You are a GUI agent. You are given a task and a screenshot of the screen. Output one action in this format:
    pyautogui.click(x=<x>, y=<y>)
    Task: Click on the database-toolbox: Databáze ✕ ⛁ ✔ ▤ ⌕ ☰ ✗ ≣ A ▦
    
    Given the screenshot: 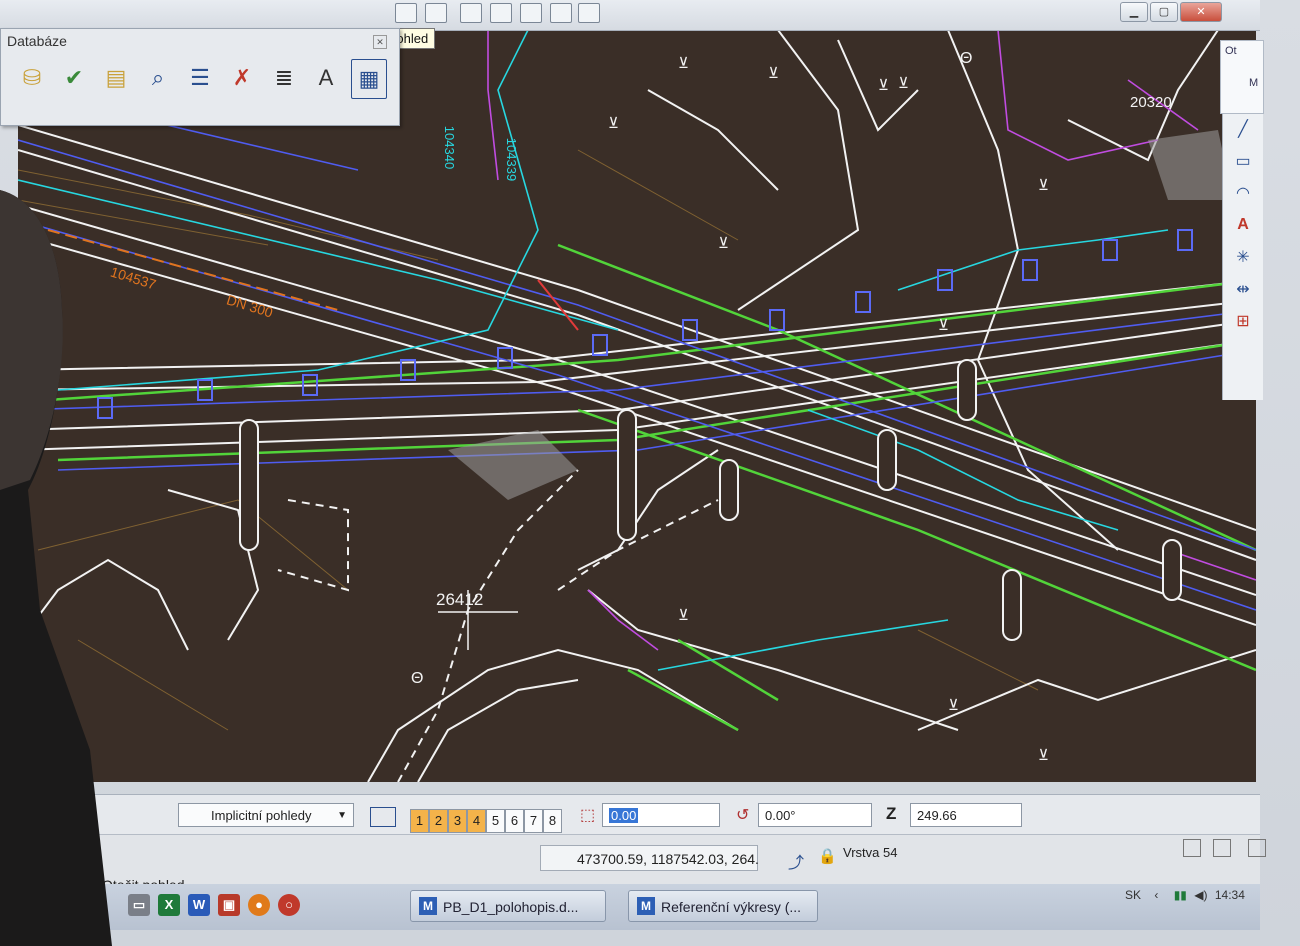 What is the action you would take?
    pyautogui.click(x=200, y=77)
    